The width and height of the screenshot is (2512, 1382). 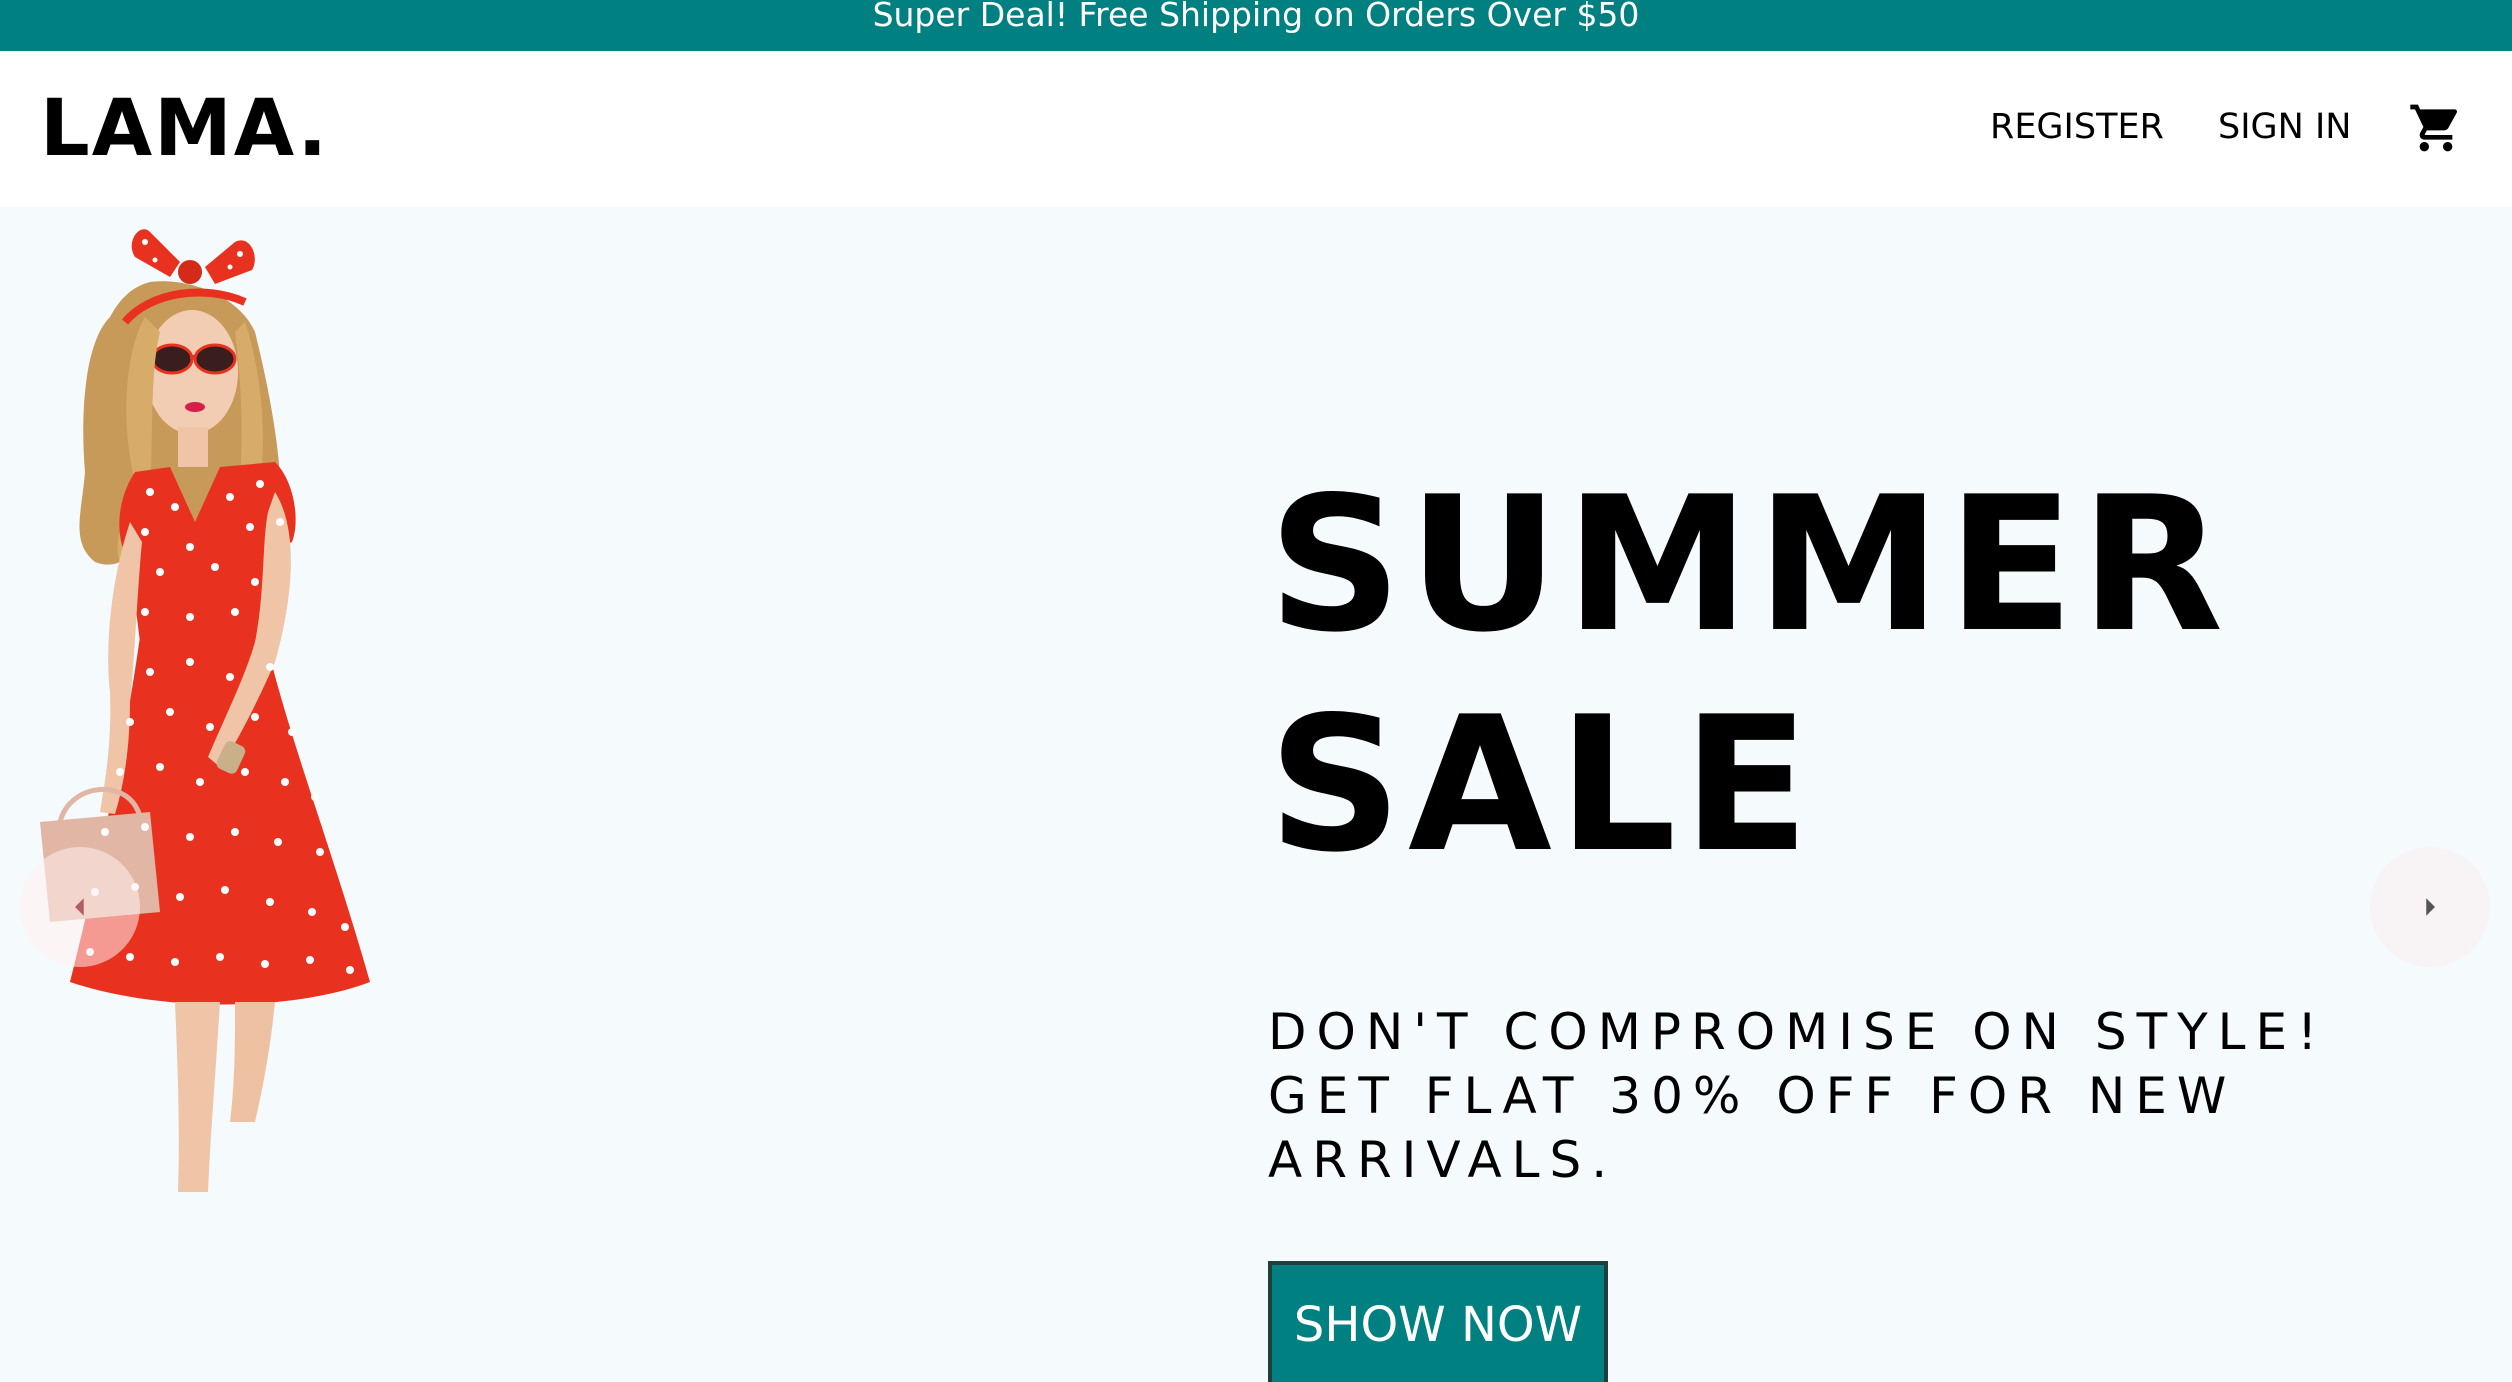 What do you see at coordinates (1768, 675) in the screenshot?
I see `hero-title: SUMMER SALE` at bounding box center [1768, 675].